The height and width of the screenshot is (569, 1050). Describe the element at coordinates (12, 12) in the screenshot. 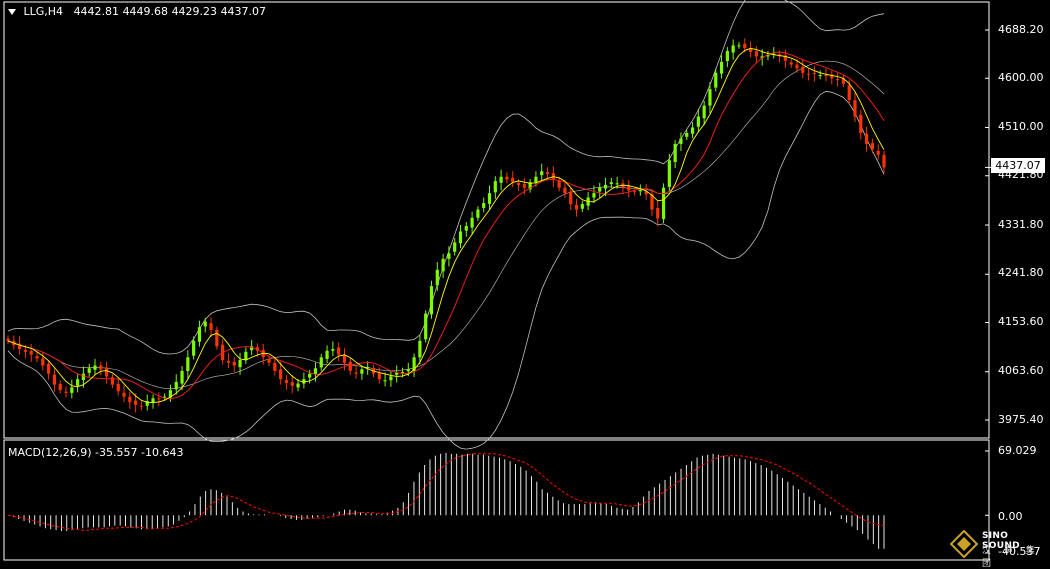

I see `dropdown-triangle-icon` at that location.